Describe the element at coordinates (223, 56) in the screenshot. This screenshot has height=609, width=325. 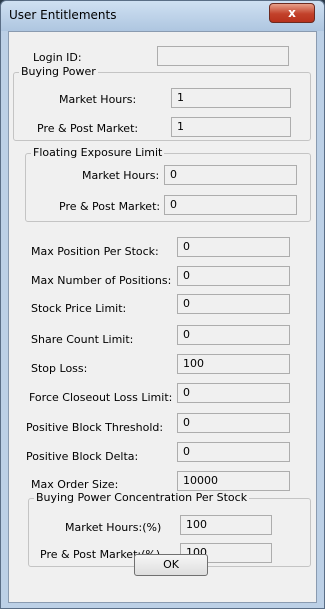
I see `login-id-input` at that location.